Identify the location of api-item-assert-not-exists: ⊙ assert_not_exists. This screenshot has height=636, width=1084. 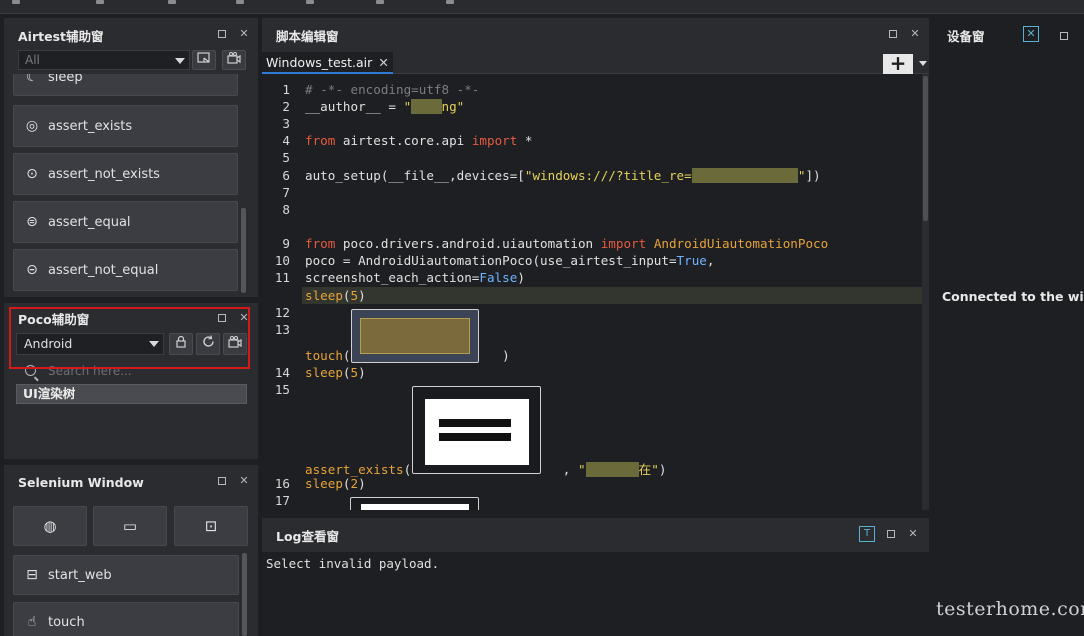
(125, 174).